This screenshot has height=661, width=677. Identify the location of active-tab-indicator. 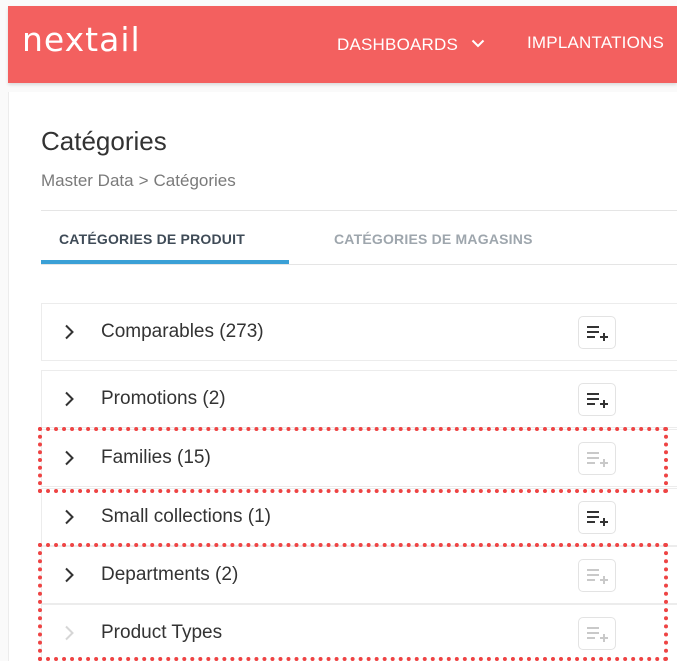
(165, 262).